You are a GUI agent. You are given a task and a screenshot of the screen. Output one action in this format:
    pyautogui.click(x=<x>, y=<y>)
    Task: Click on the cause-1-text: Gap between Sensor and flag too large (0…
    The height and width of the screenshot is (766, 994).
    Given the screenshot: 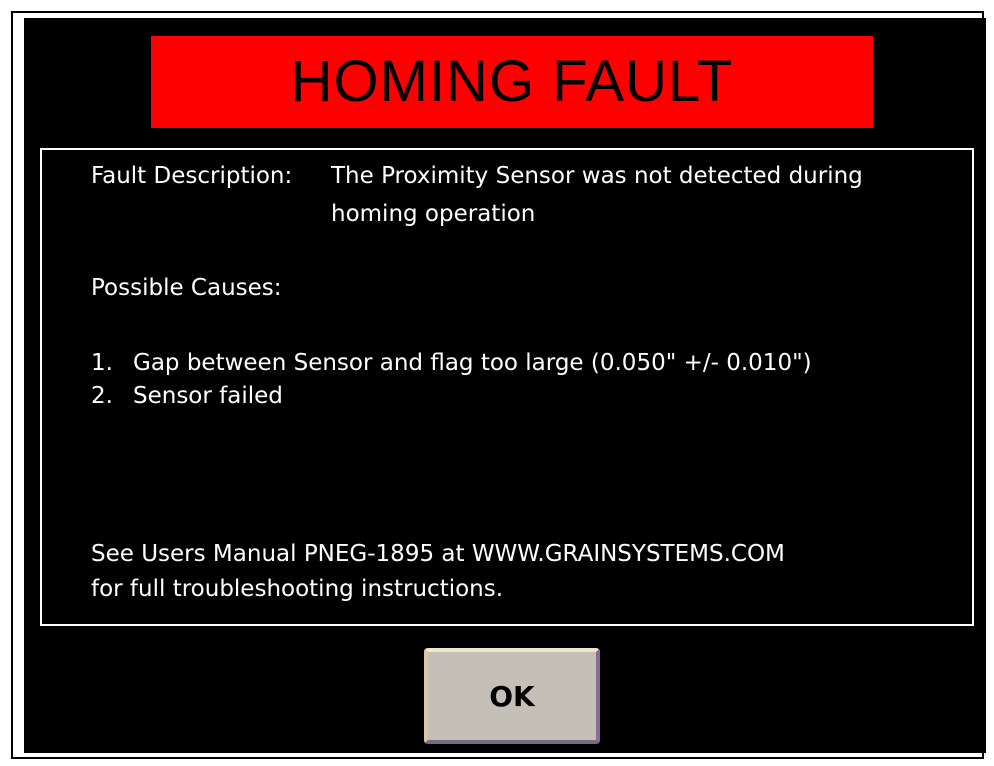 What is the action you would take?
    pyautogui.click(x=472, y=363)
    